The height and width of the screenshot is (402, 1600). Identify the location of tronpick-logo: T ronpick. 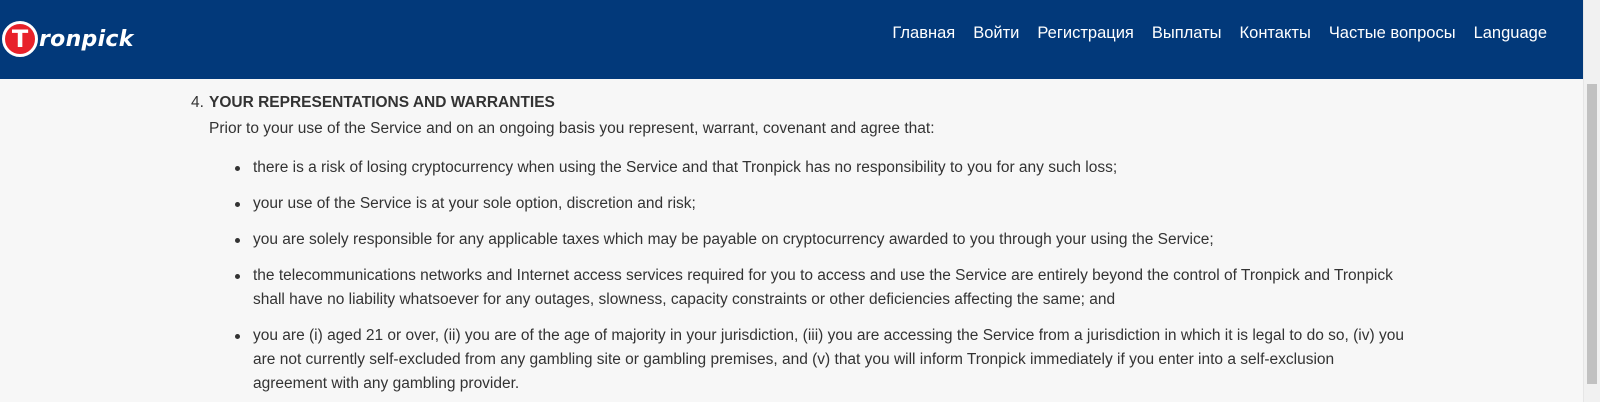
(68, 39).